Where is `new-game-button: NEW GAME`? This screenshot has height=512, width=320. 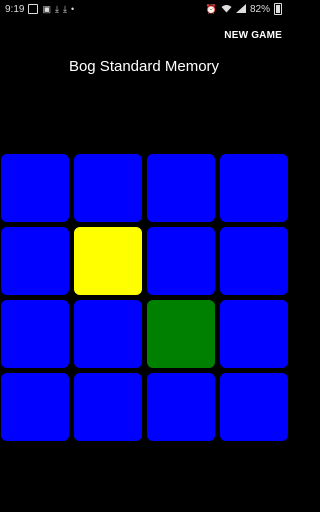 new-game-button: NEW GAME is located at coordinates (253, 35).